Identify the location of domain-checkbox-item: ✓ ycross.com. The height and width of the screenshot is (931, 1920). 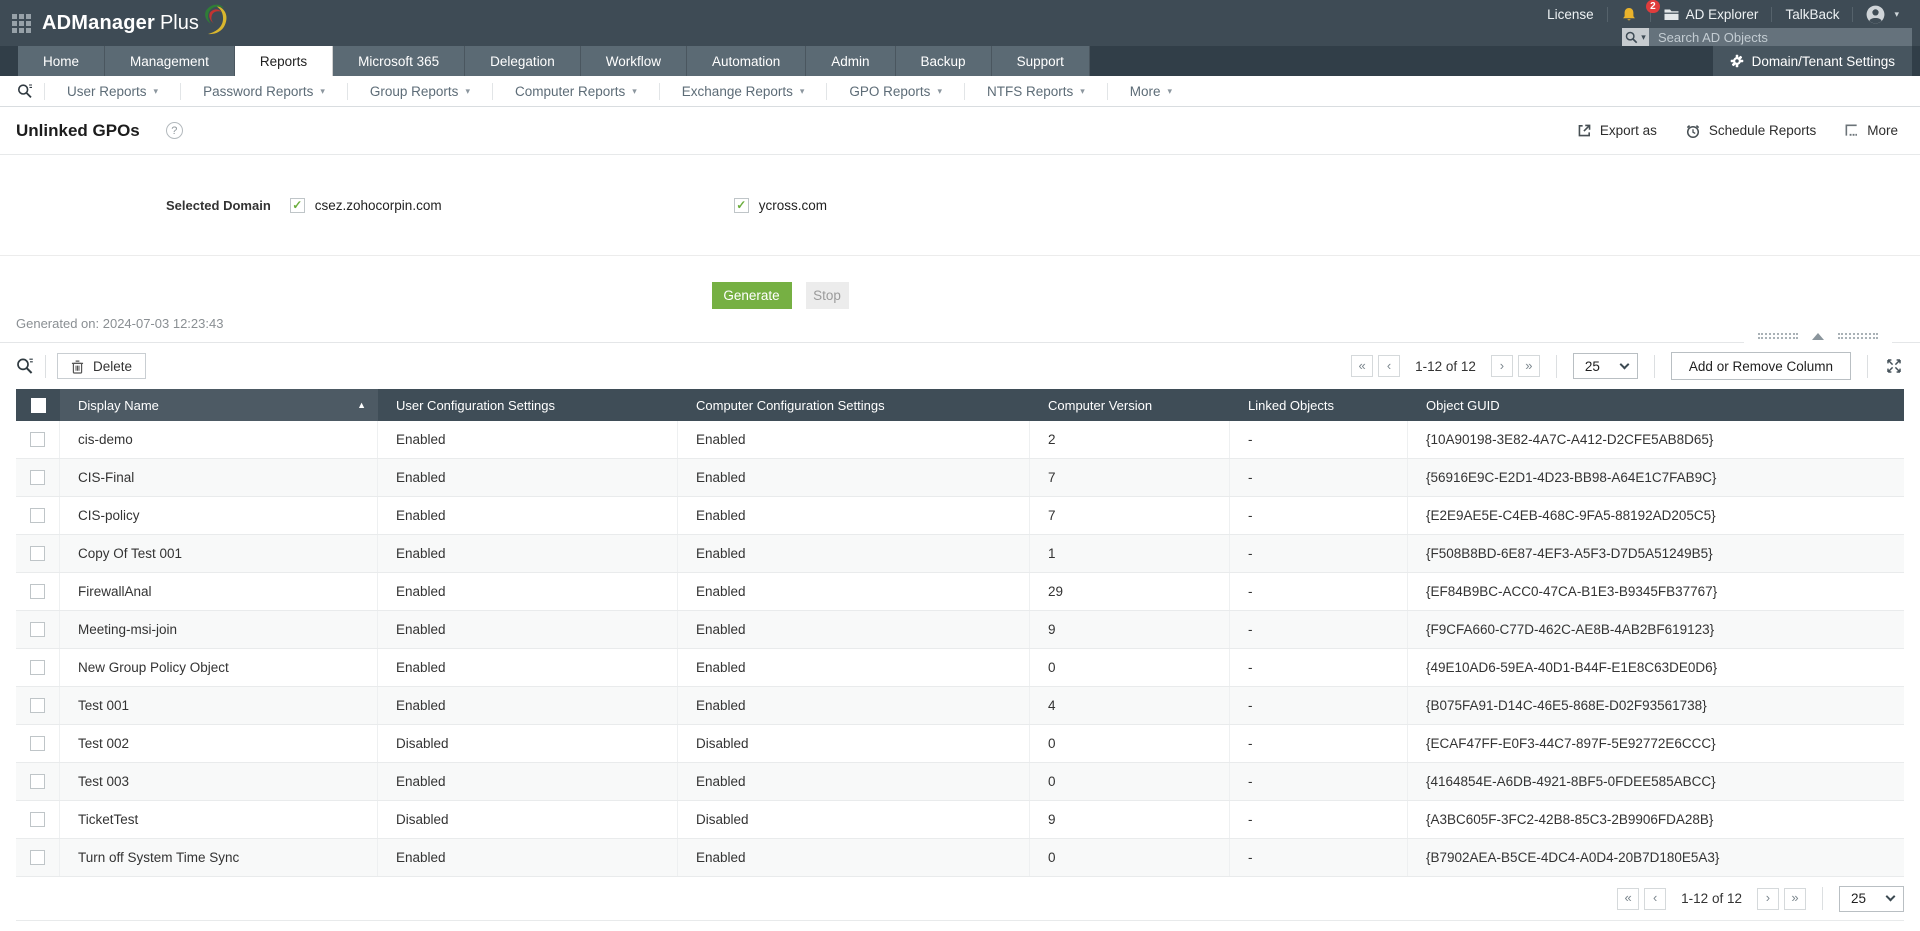
(780, 205).